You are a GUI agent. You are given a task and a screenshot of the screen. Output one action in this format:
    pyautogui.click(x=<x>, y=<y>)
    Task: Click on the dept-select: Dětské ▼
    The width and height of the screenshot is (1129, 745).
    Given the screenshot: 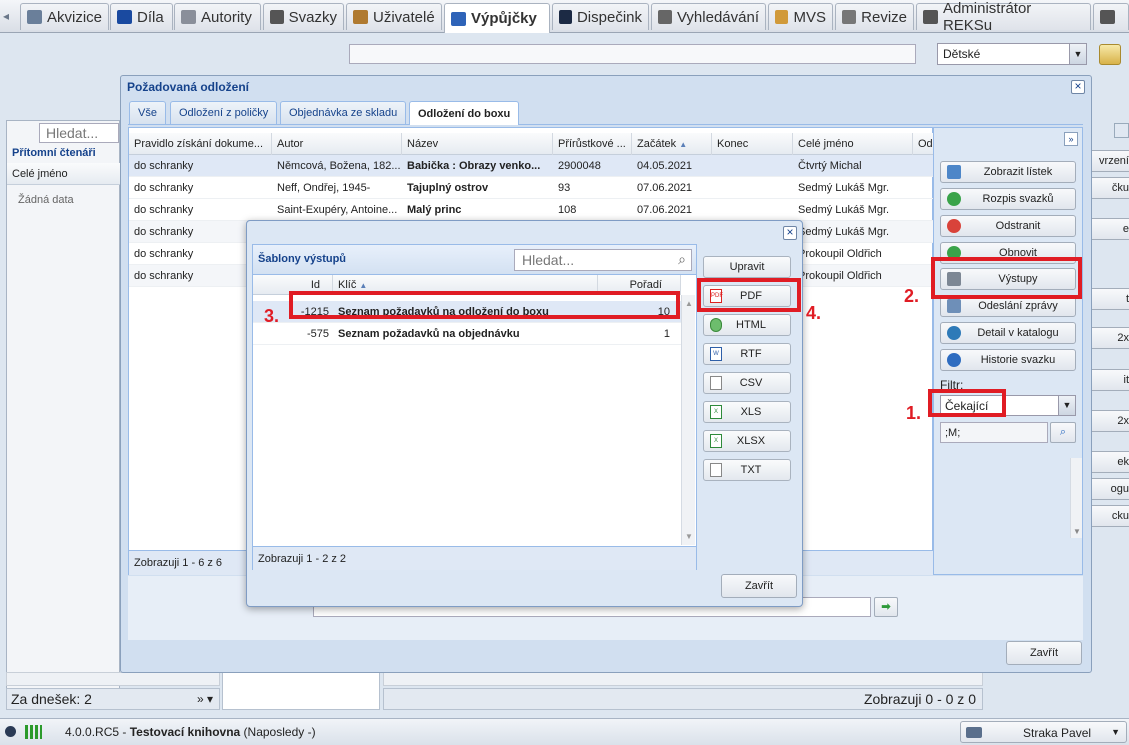 What is the action you would take?
    pyautogui.click(x=1012, y=54)
    